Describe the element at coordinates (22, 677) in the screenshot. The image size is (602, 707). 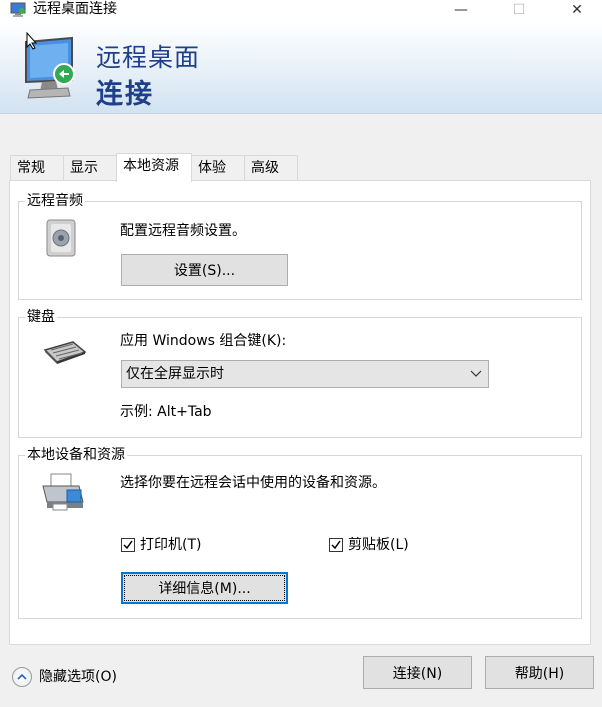
I see `chevron-up-icon` at that location.